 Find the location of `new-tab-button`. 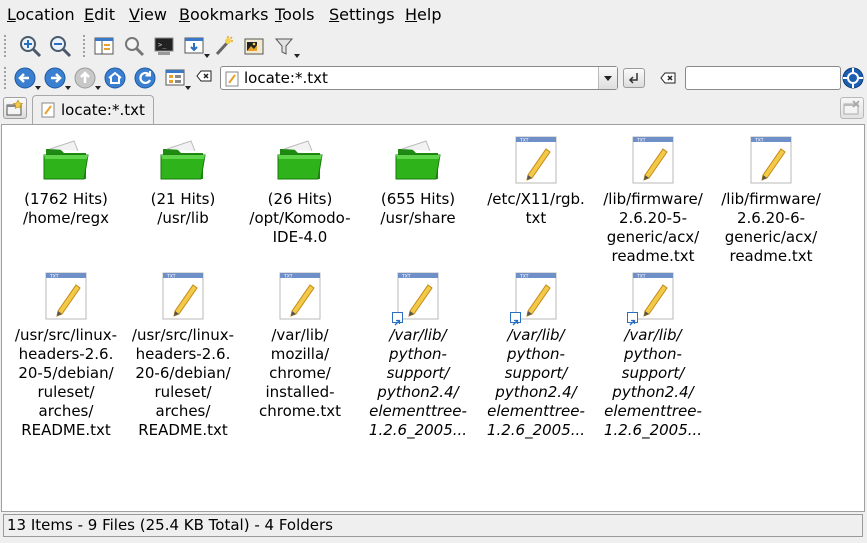

new-tab-button is located at coordinates (15, 108).